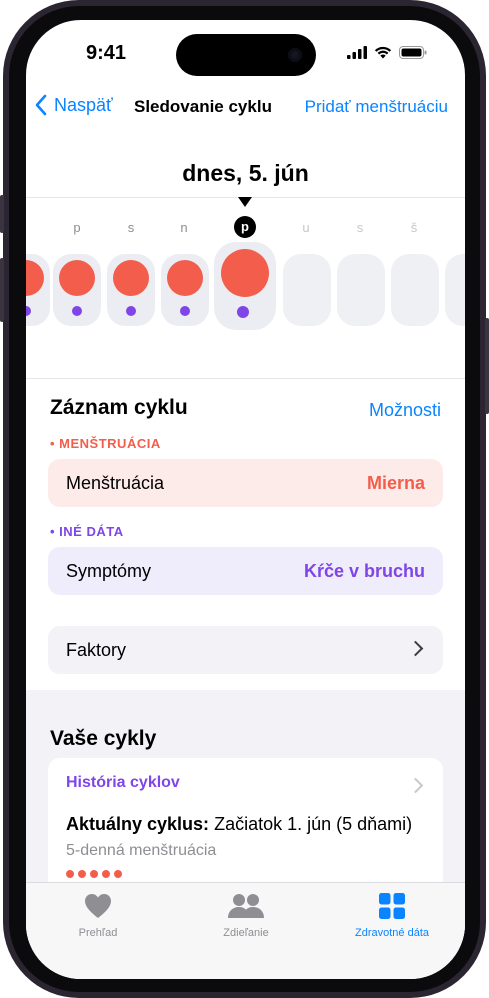 Image resolution: width=489 pixels, height=998 pixels. Describe the element at coordinates (245, 173) in the screenshot. I see `selected-date: dnes, 5. jún` at that location.